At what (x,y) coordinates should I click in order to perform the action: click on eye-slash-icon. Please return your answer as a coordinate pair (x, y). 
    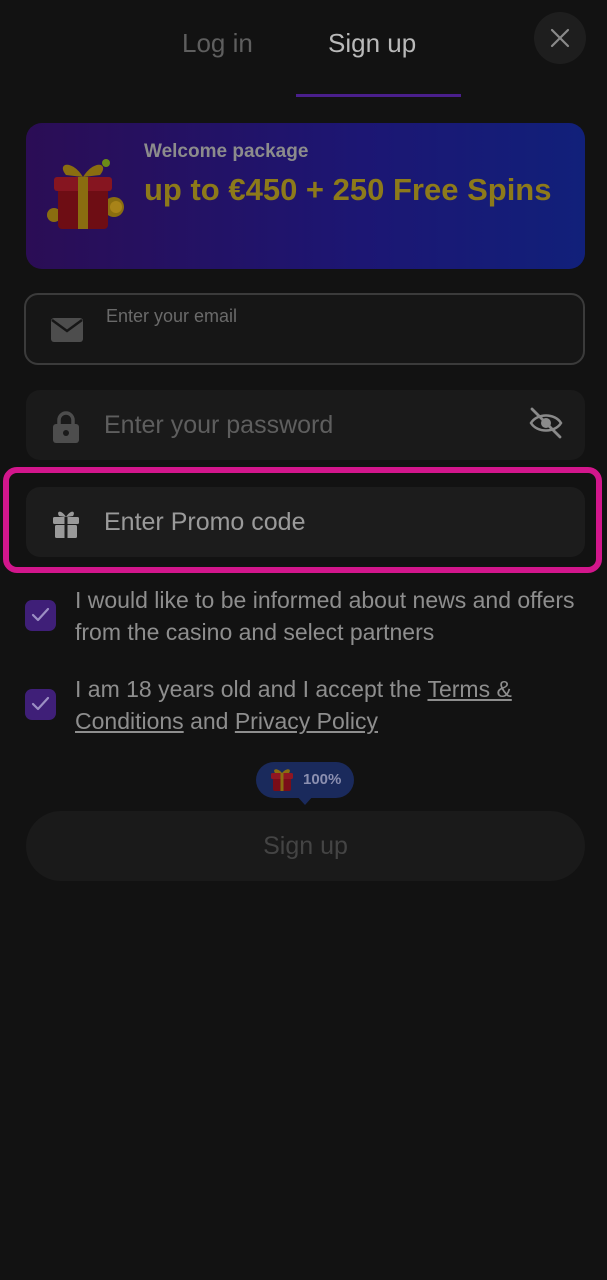
    Looking at the image, I should click on (546, 423).